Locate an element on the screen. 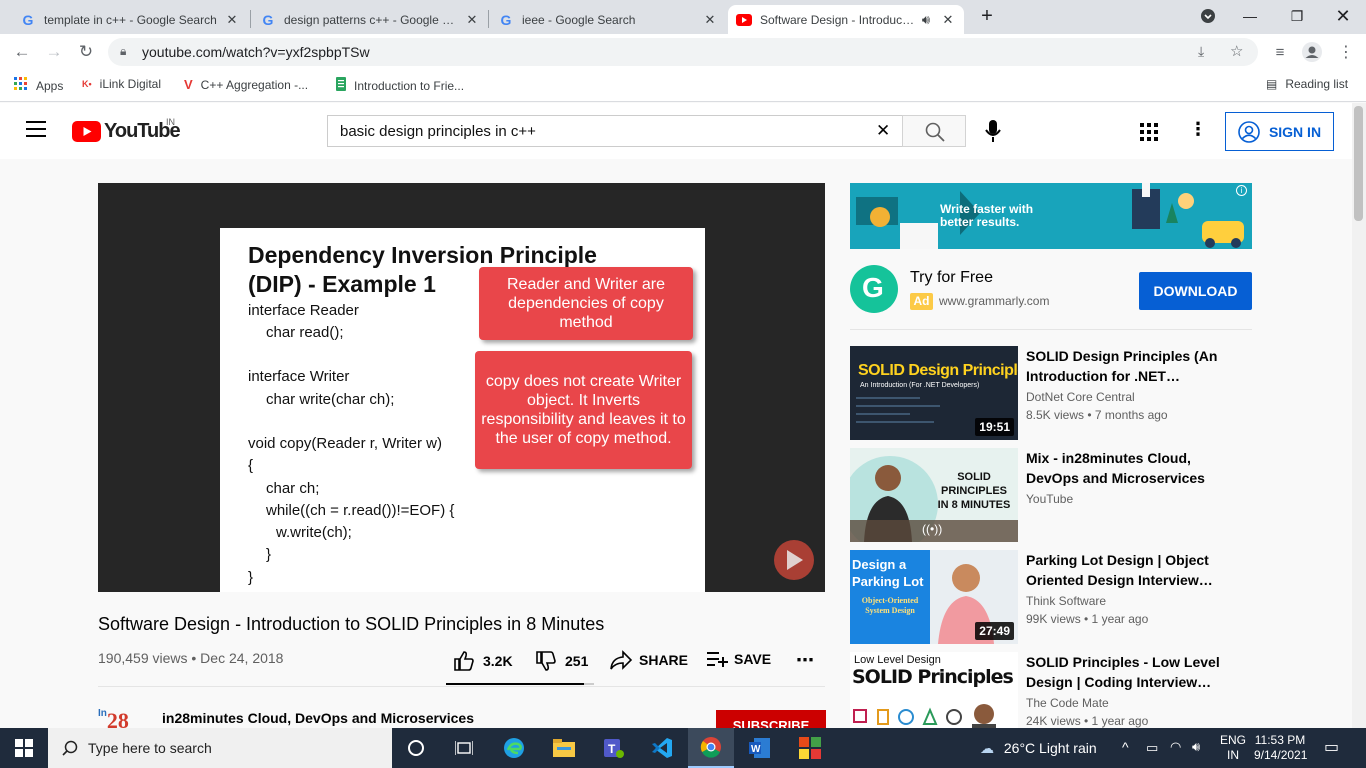 This screenshot has width=1366, height=768. search-button is located at coordinates (934, 131).